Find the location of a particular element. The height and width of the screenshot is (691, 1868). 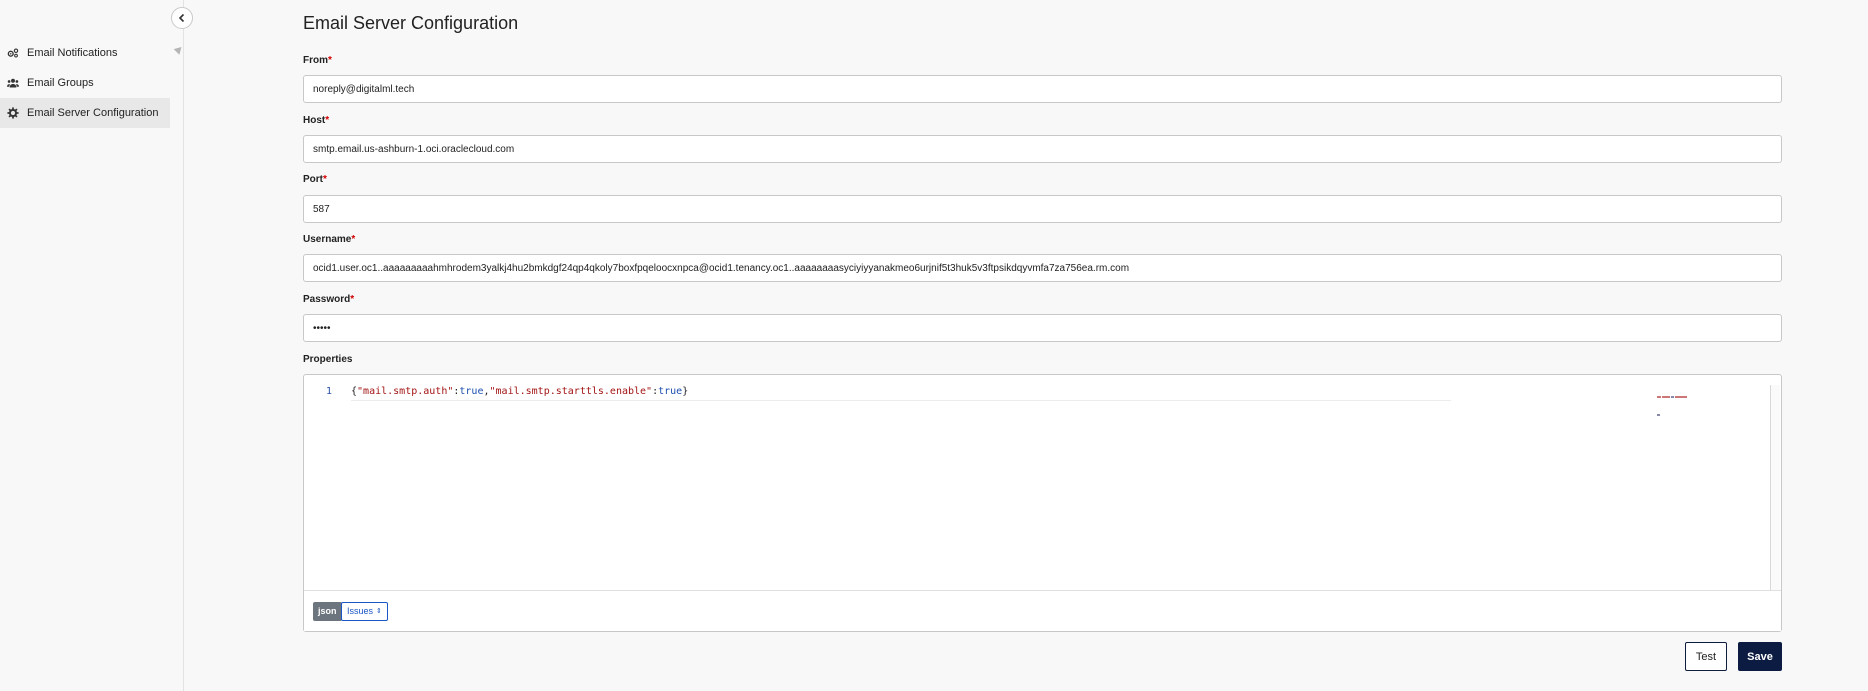

properties-label: Properties is located at coordinates (328, 359).